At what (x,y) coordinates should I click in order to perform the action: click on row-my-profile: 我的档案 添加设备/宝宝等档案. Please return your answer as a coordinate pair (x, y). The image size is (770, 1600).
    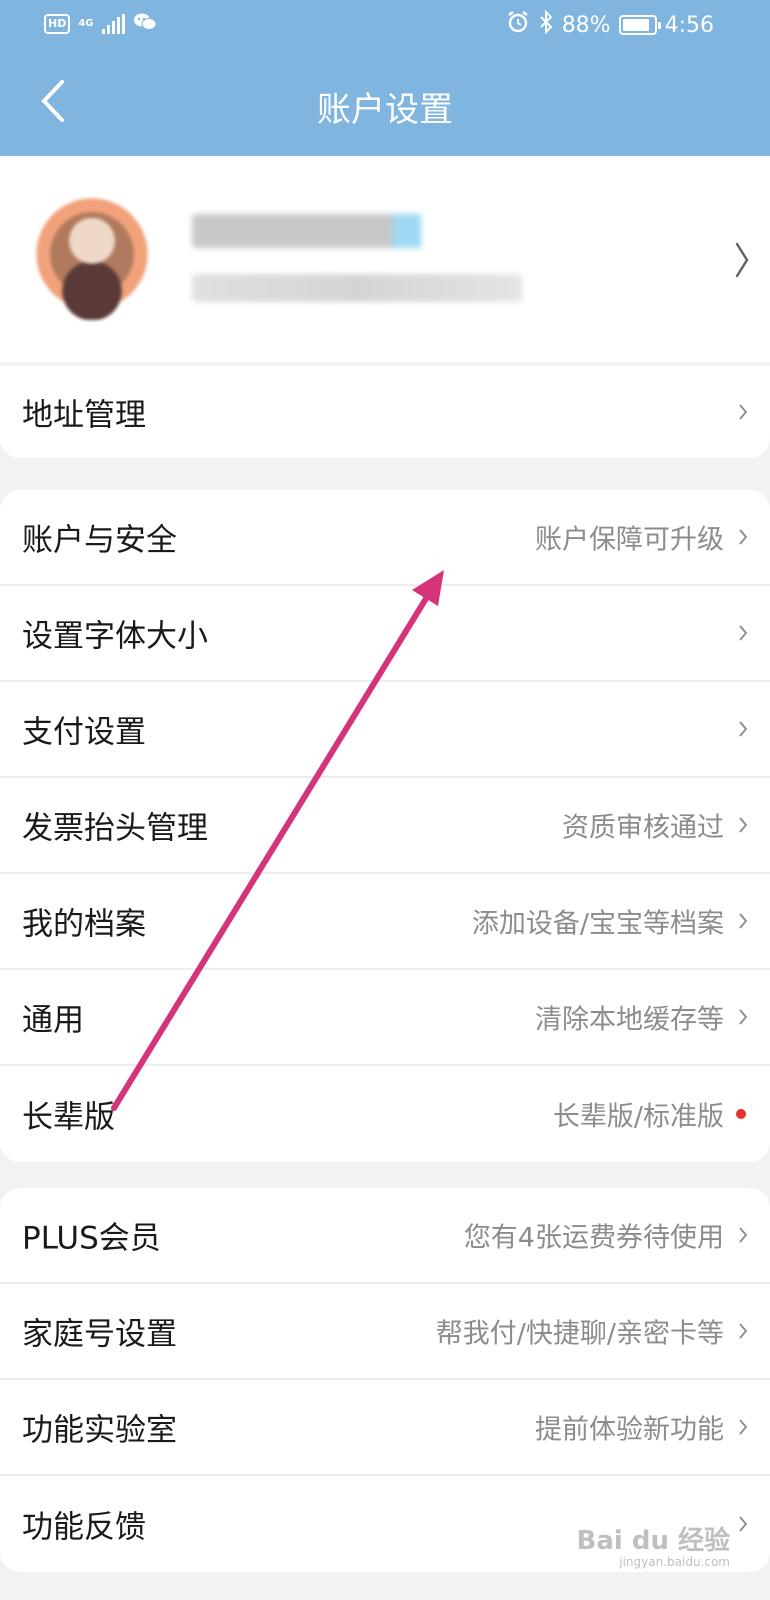
    Looking at the image, I should click on (385, 922).